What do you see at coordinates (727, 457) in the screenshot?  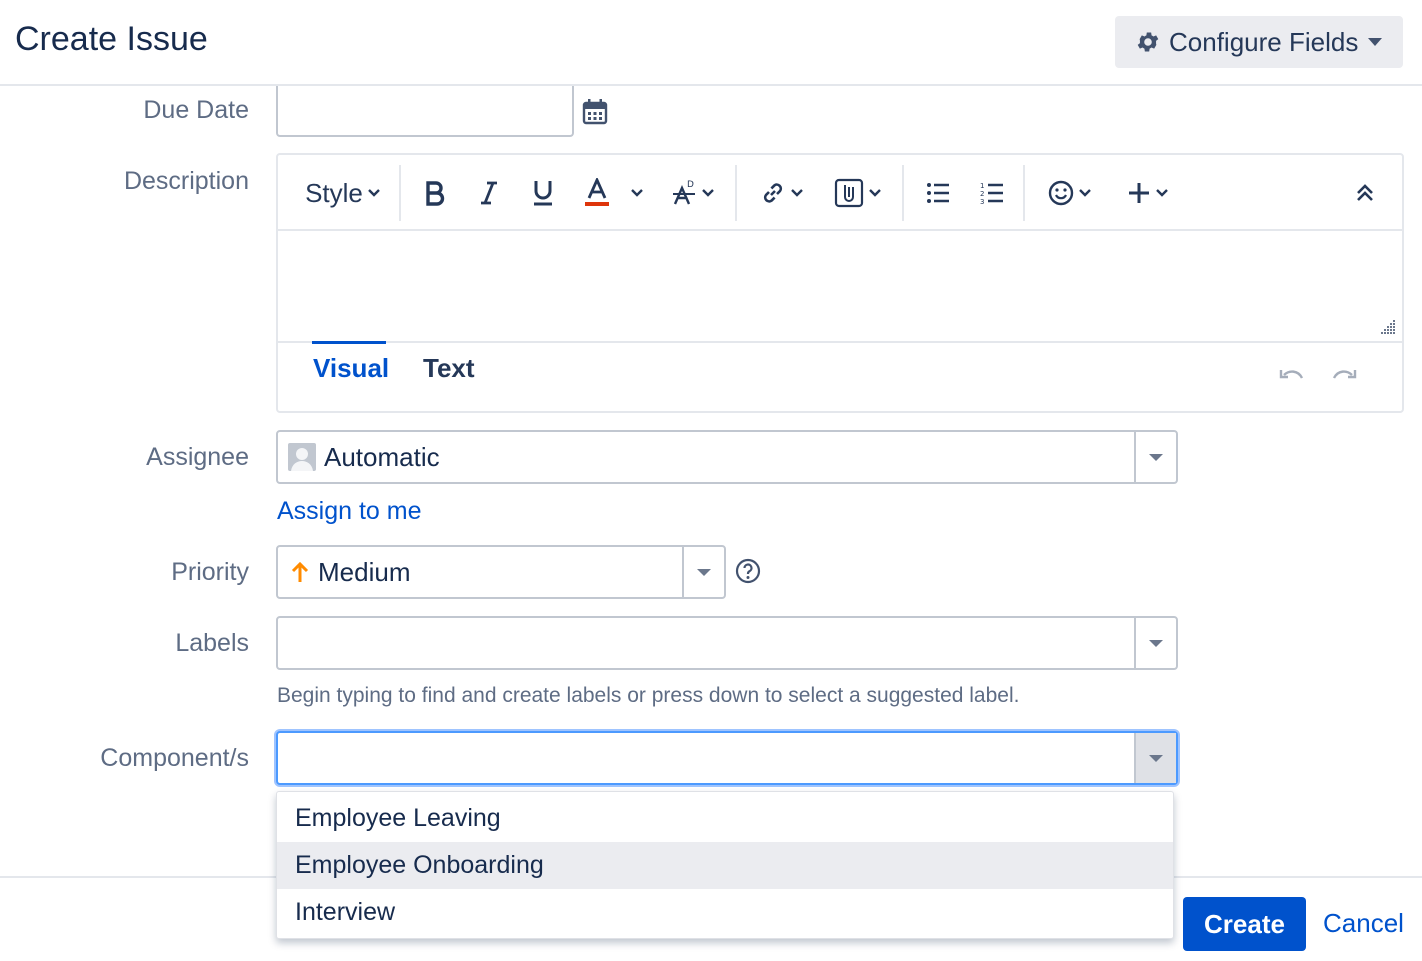 I see `assignee-select: Automatic` at bounding box center [727, 457].